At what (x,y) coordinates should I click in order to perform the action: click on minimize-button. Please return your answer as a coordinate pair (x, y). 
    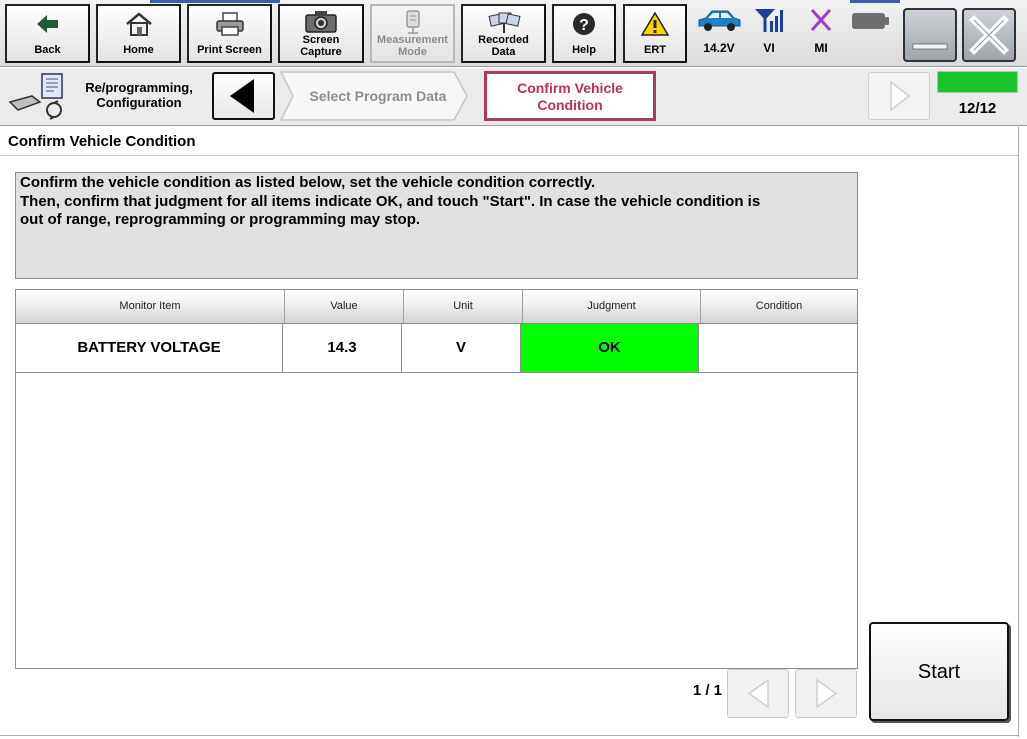
    Looking at the image, I should click on (930, 35).